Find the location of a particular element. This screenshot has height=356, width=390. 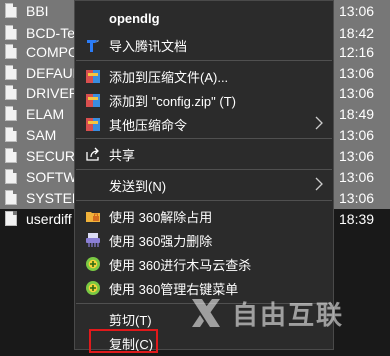

menu-item-label: 发送到(N) is located at coordinates (138, 186).